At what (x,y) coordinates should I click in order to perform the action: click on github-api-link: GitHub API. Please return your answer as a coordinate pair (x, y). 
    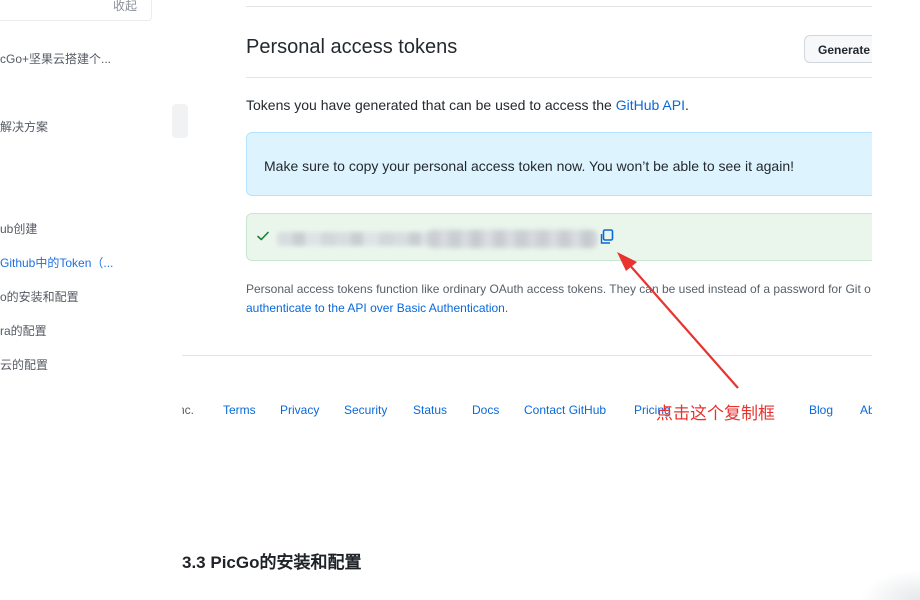
    Looking at the image, I should click on (650, 105).